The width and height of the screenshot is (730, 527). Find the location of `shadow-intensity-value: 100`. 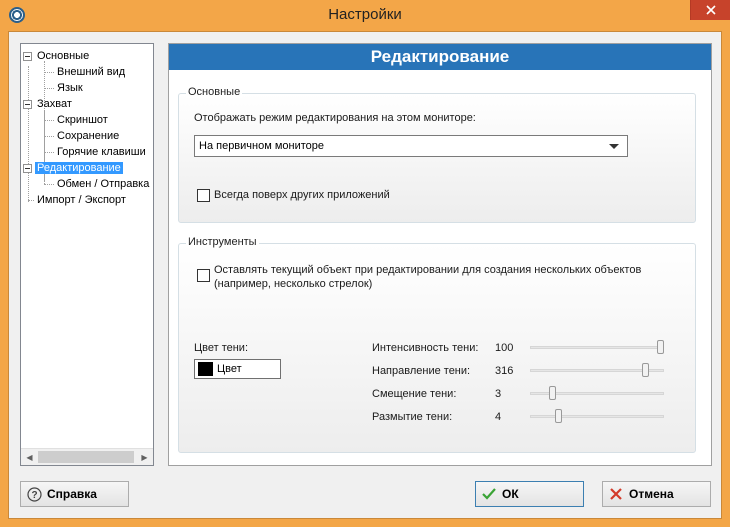

shadow-intensity-value: 100 is located at coordinates (504, 348).